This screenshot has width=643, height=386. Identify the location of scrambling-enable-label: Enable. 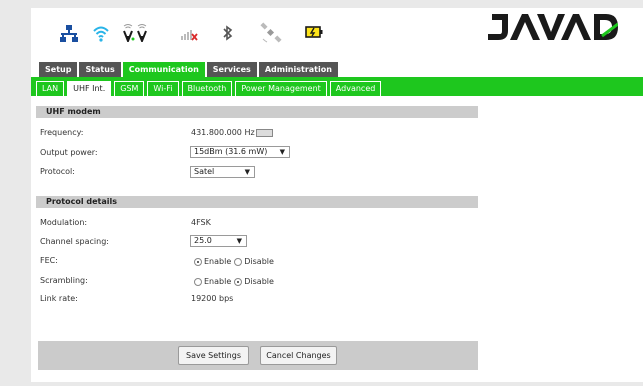
(218, 281).